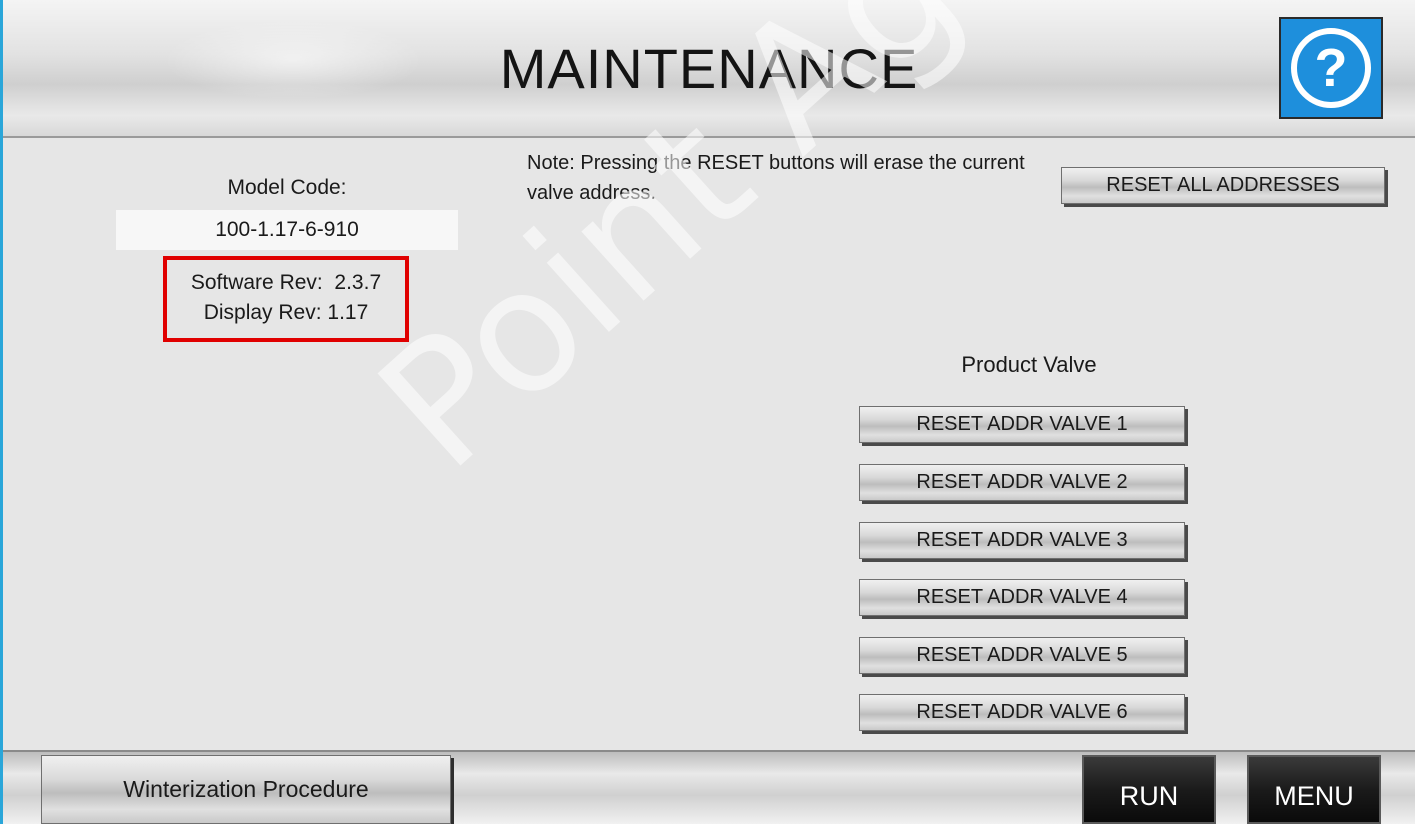  I want to click on reset-addr-valve-label: RESET ADDR VALVE 1, so click(1022, 423).